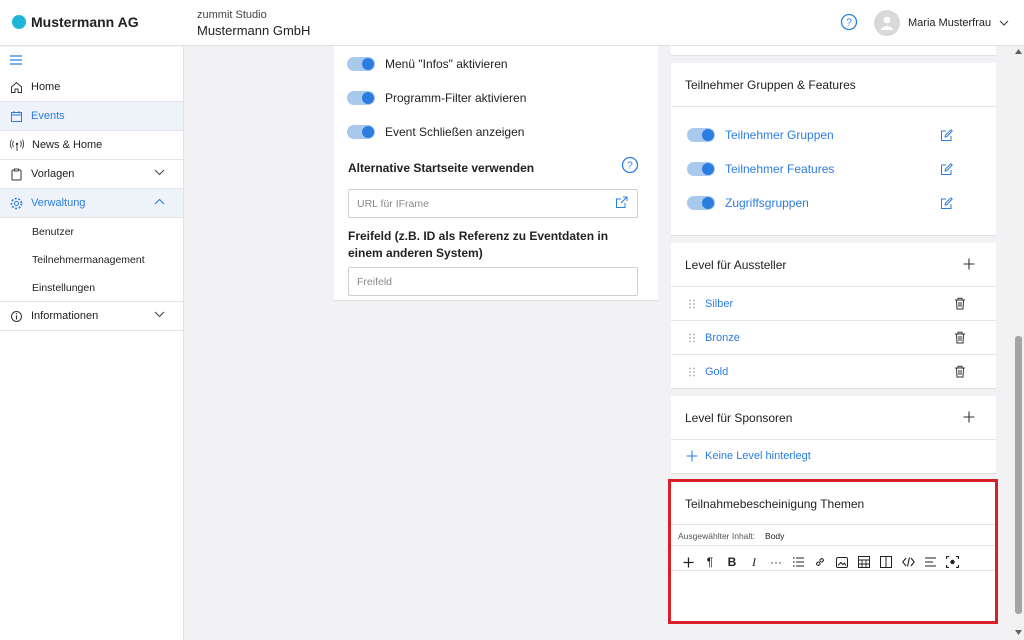 The width and height of the screenshot is (1024, 640). Describe the element at coordinates (254, 30) in the screenshot. I see `company-name: Mustermann GmbH` at that location.